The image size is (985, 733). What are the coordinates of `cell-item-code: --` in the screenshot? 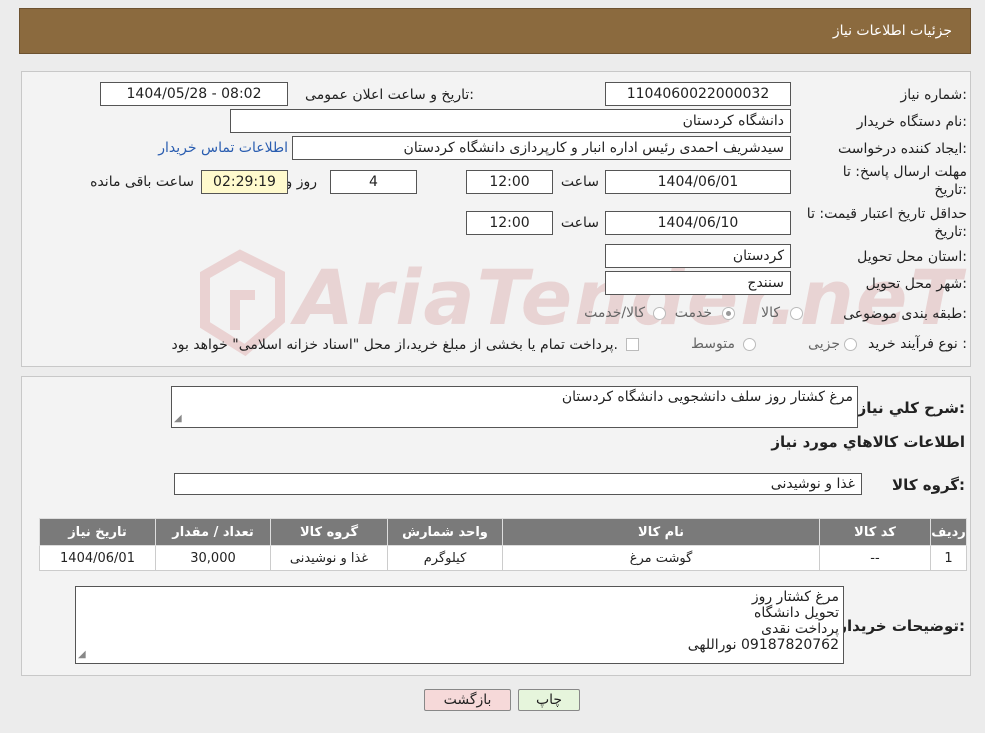 It's located at (875, 558).